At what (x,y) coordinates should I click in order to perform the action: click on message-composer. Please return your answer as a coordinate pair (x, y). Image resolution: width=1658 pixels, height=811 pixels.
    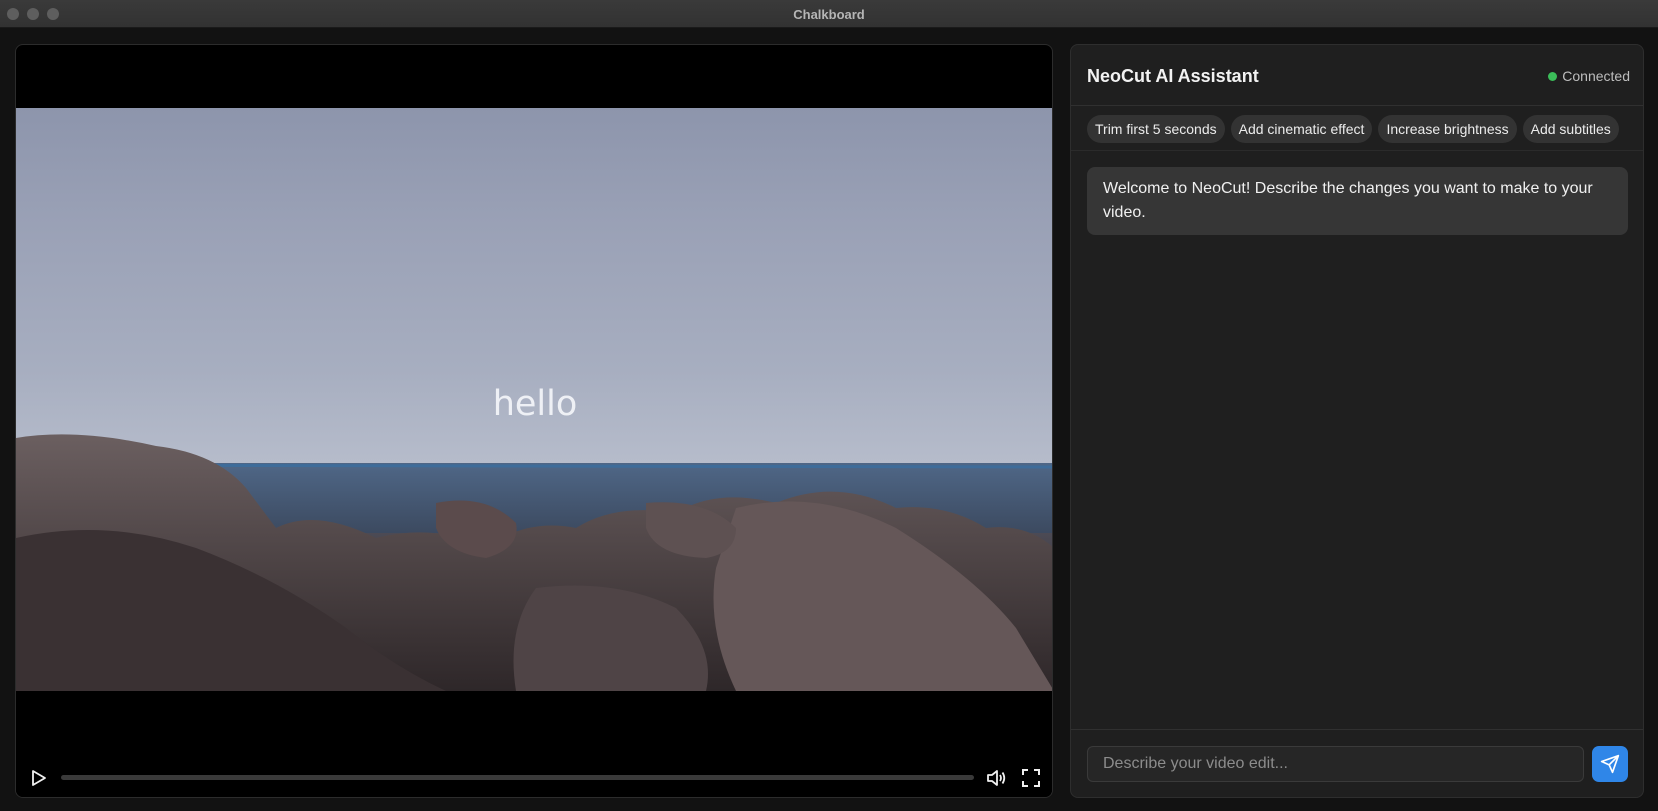
    Looking at the image, I should click on (1357, 763).